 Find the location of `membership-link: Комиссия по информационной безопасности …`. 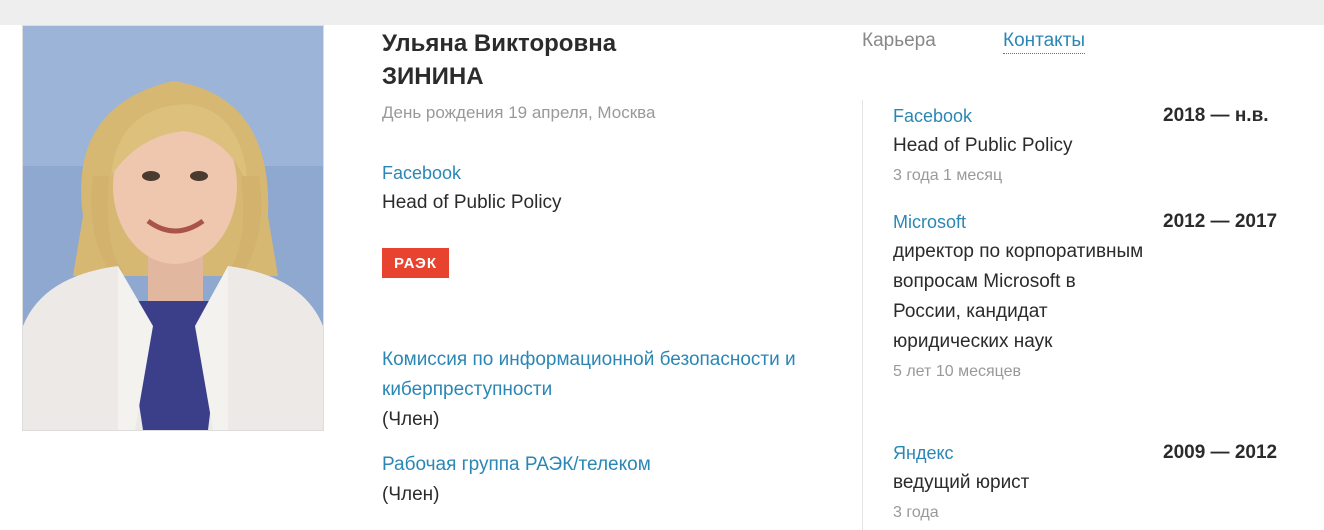

membership-link: Комиссия по информационной безопасности … is located at coordinates (607, 375).